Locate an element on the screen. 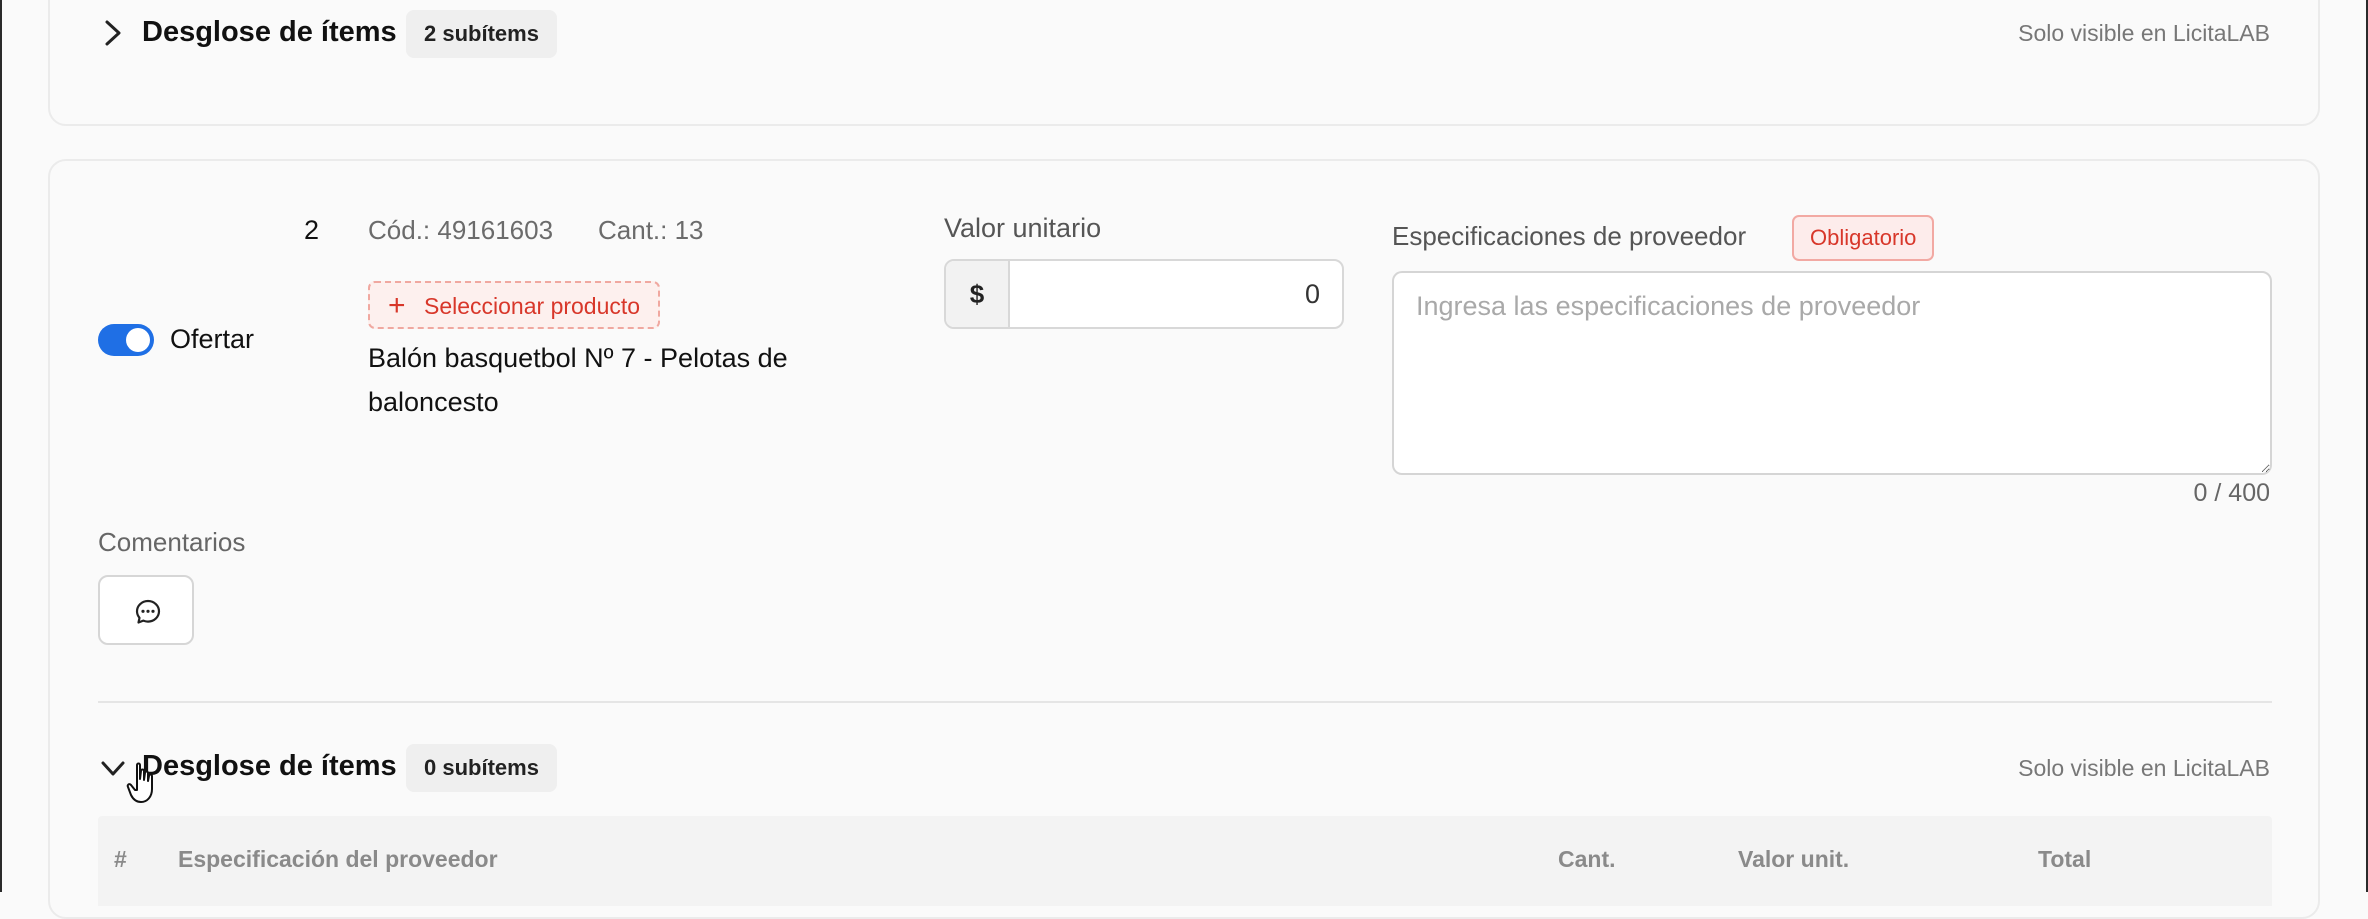  plus-icon: + is located at coordinates (397, 305).